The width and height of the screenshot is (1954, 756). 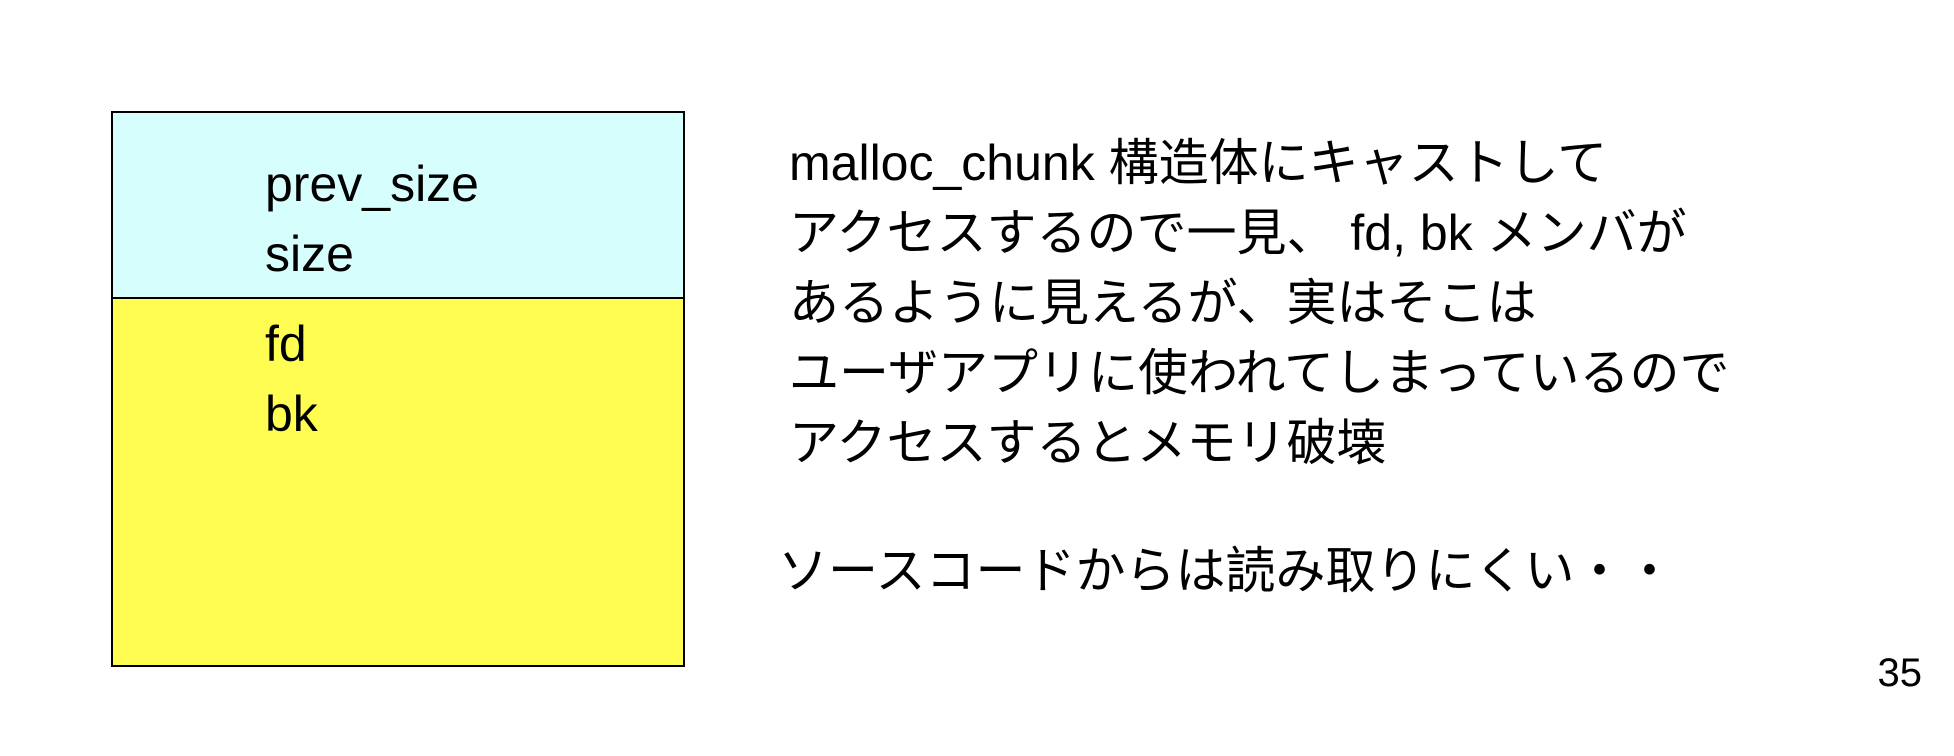 What do you see at coordinates (1900, 673) in the screenshot?
I see `page-number: 35` at bounding box center [1900, 673].